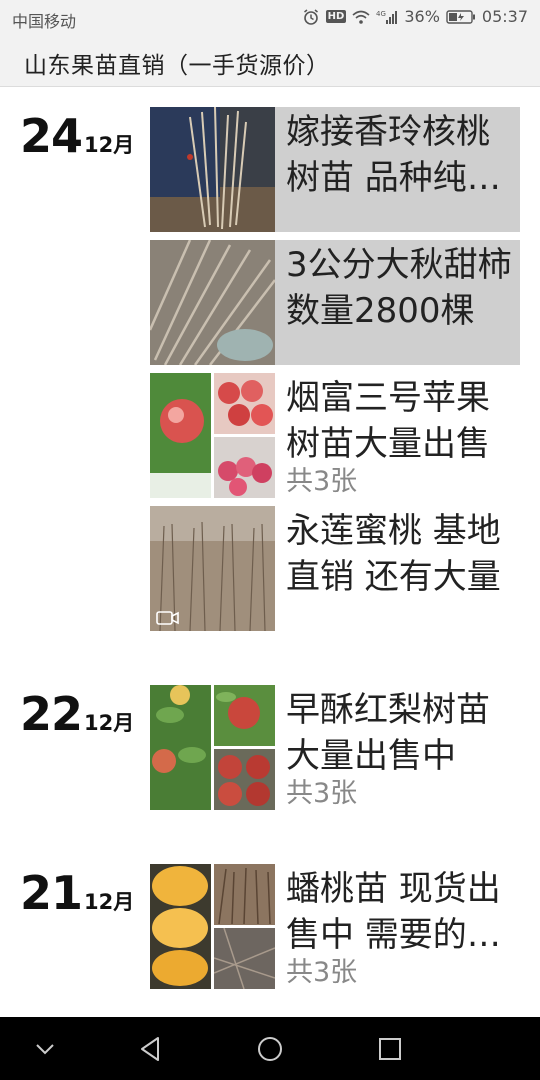 This screenshot has width=540, height=1080. I want to click on hd-icon: HD, so click(336, 16).